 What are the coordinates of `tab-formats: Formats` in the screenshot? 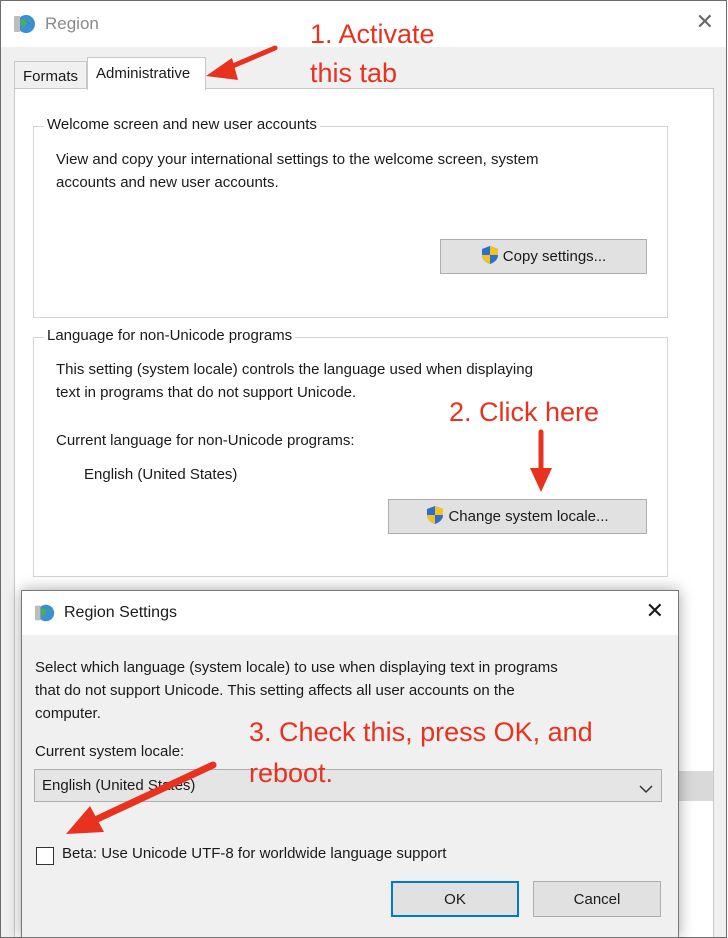 It's located at (50, 74).